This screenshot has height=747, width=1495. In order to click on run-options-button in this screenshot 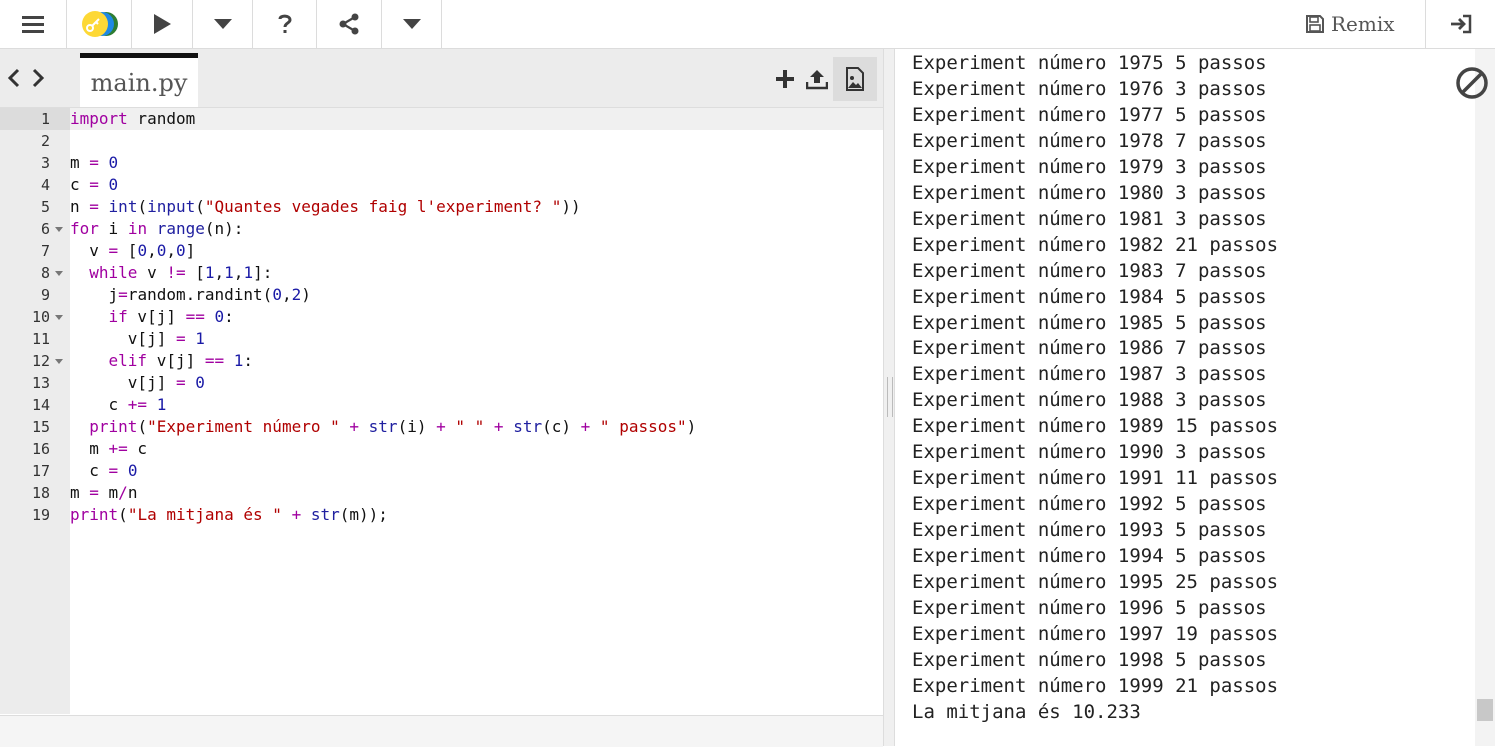, I will do `click(223, 24)`.